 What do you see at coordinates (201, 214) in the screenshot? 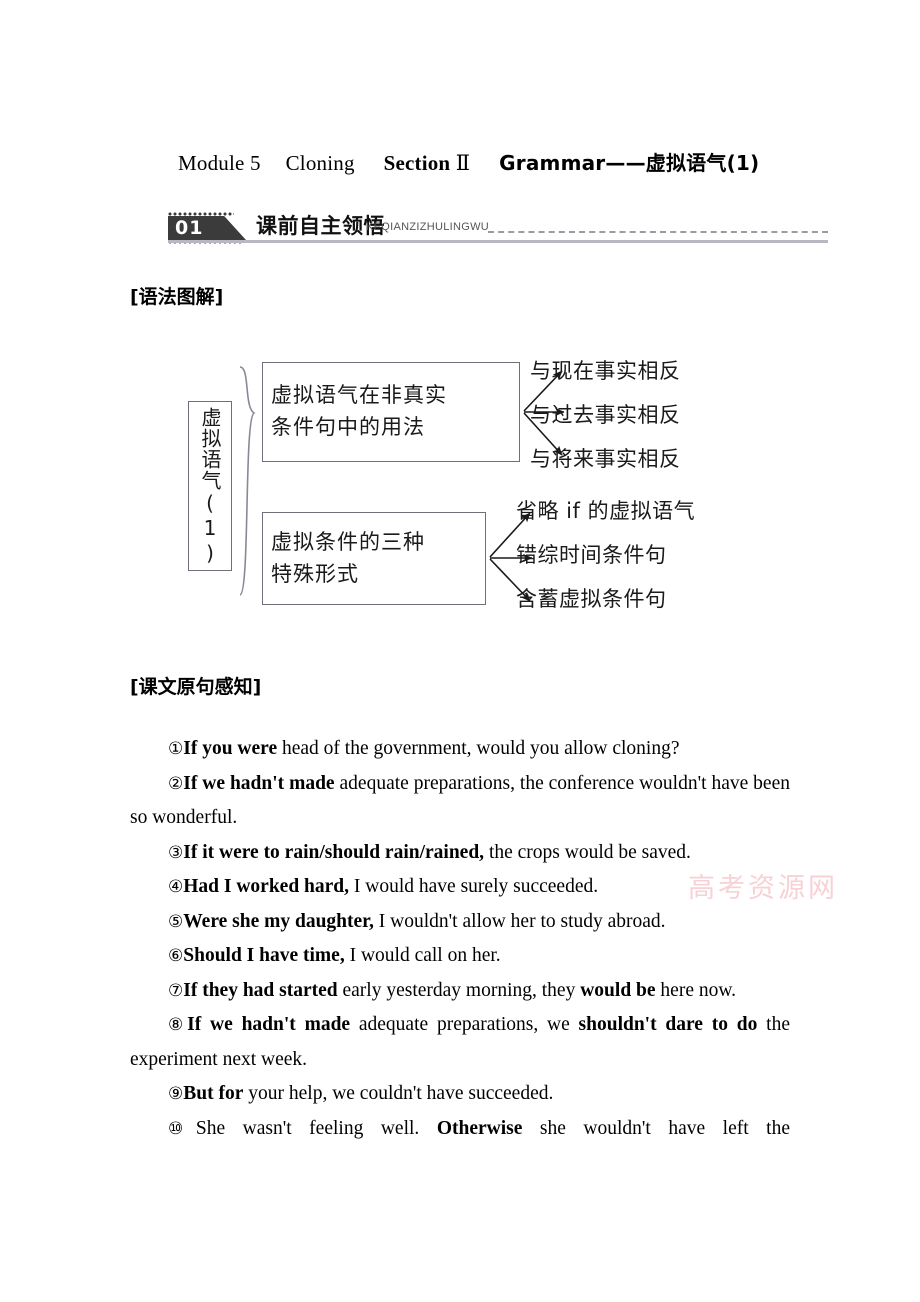
I see `stamp-perforation-top` at bounding box center [201, 214].